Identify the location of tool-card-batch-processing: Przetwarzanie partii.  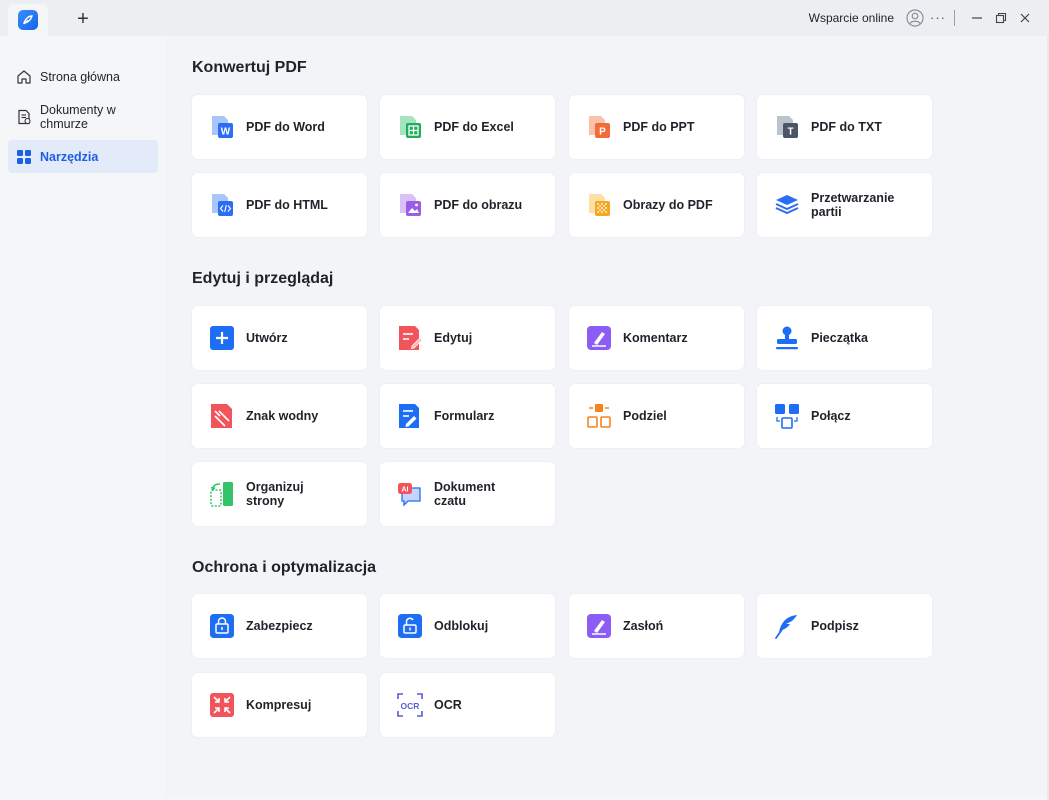
(844, 205).